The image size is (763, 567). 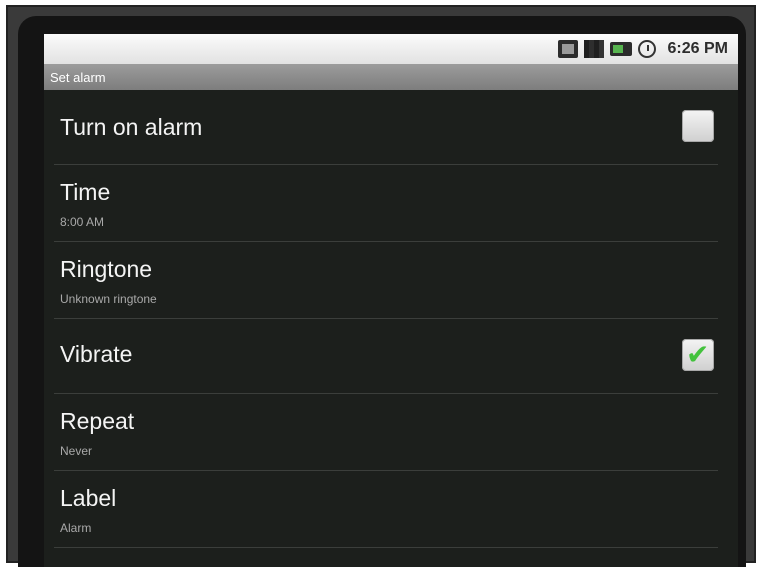 I want to click on vibrate-checkbox: ✔, so click(x=698, y=354).